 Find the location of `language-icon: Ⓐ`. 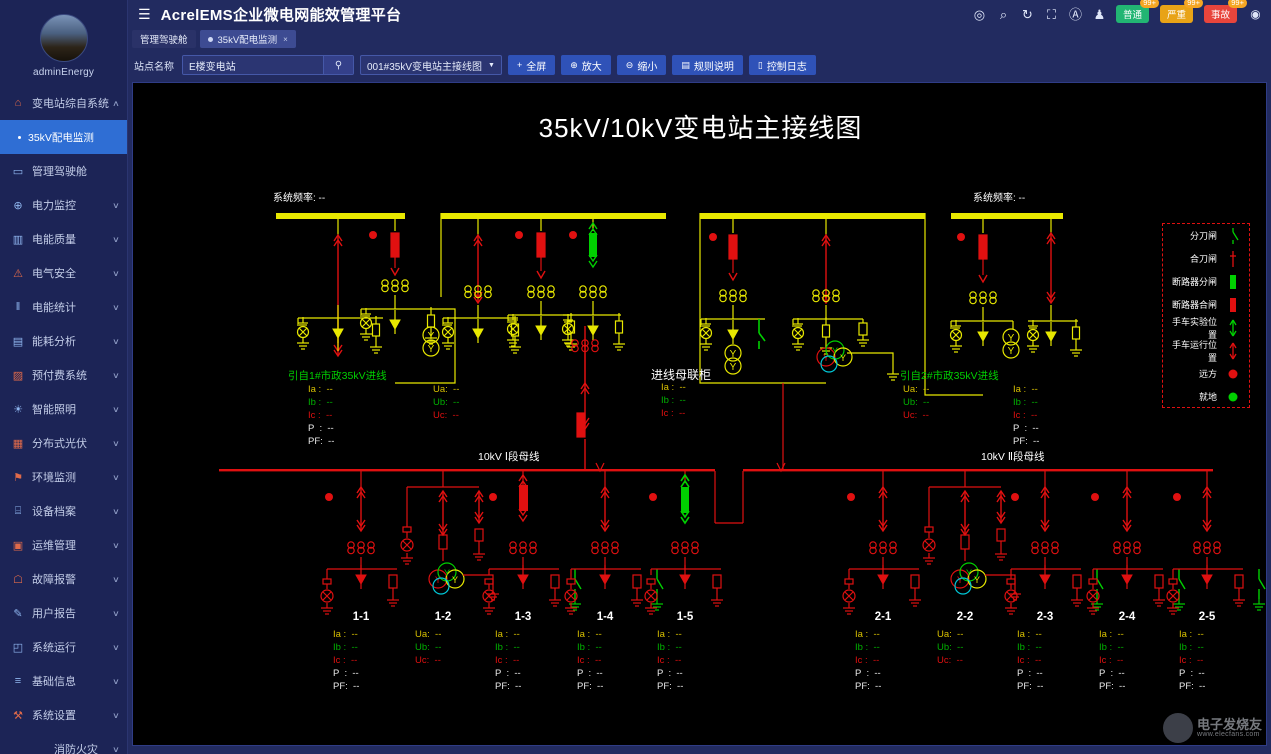

language-icon: Ⓐ is located at coordinates (1075, 14).